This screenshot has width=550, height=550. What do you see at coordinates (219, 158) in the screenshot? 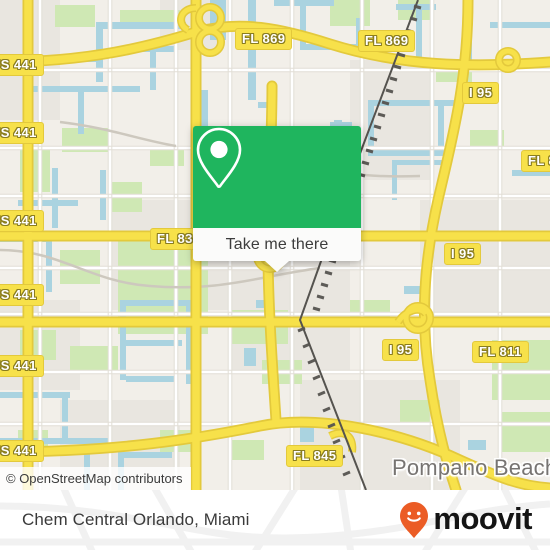
I see `map-pin-icon` at bounding box center [219, 158].